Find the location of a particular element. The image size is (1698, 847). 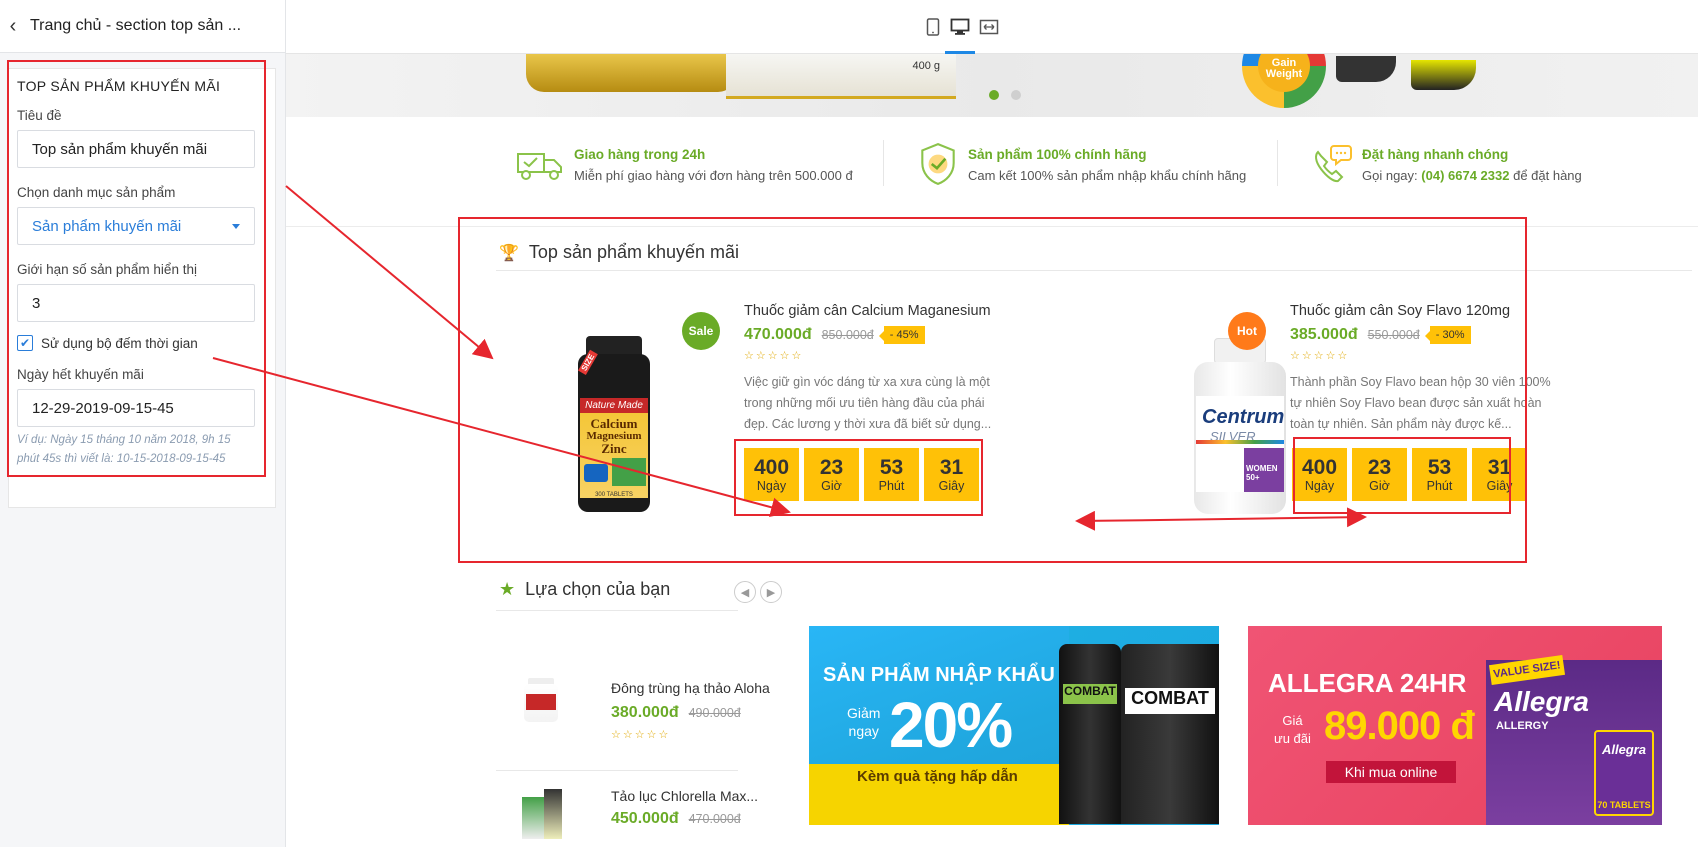

choice-section-title: ★ Lựa chọn của bạn is located at coordinates (585, 589).